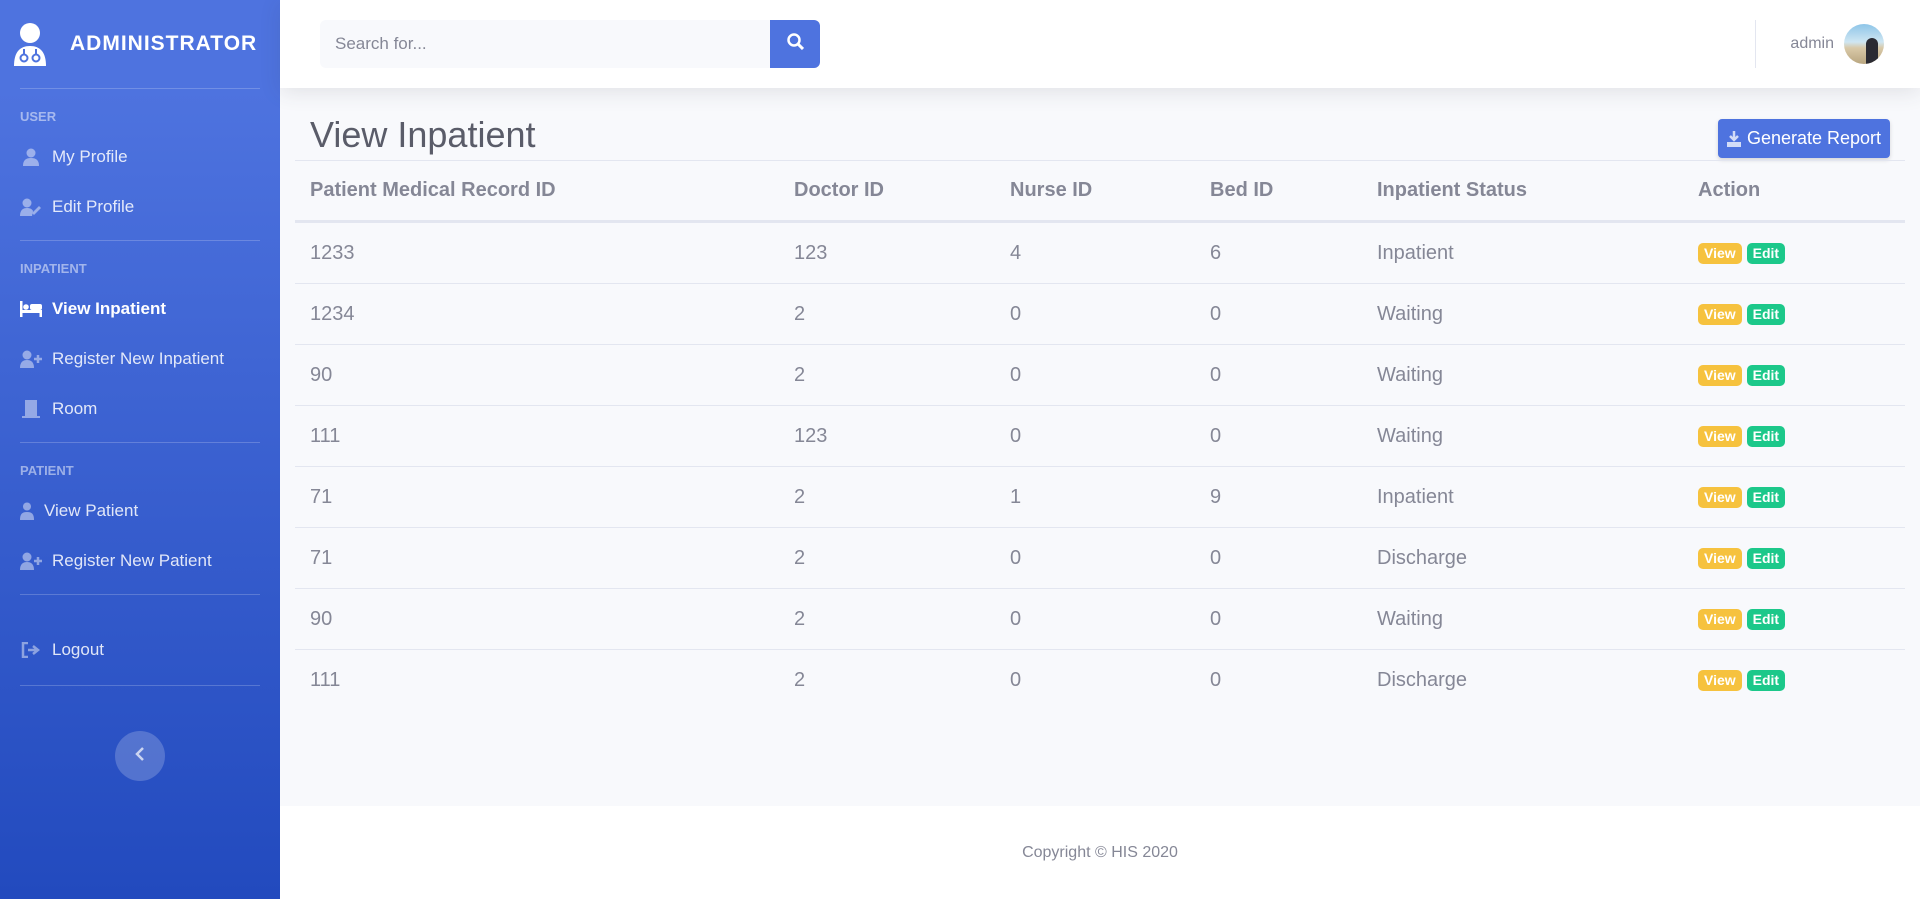  Describe the element at coordinates (140, 650) in the screenshot. I see `sidebar-item-logout: Logout` at that location.